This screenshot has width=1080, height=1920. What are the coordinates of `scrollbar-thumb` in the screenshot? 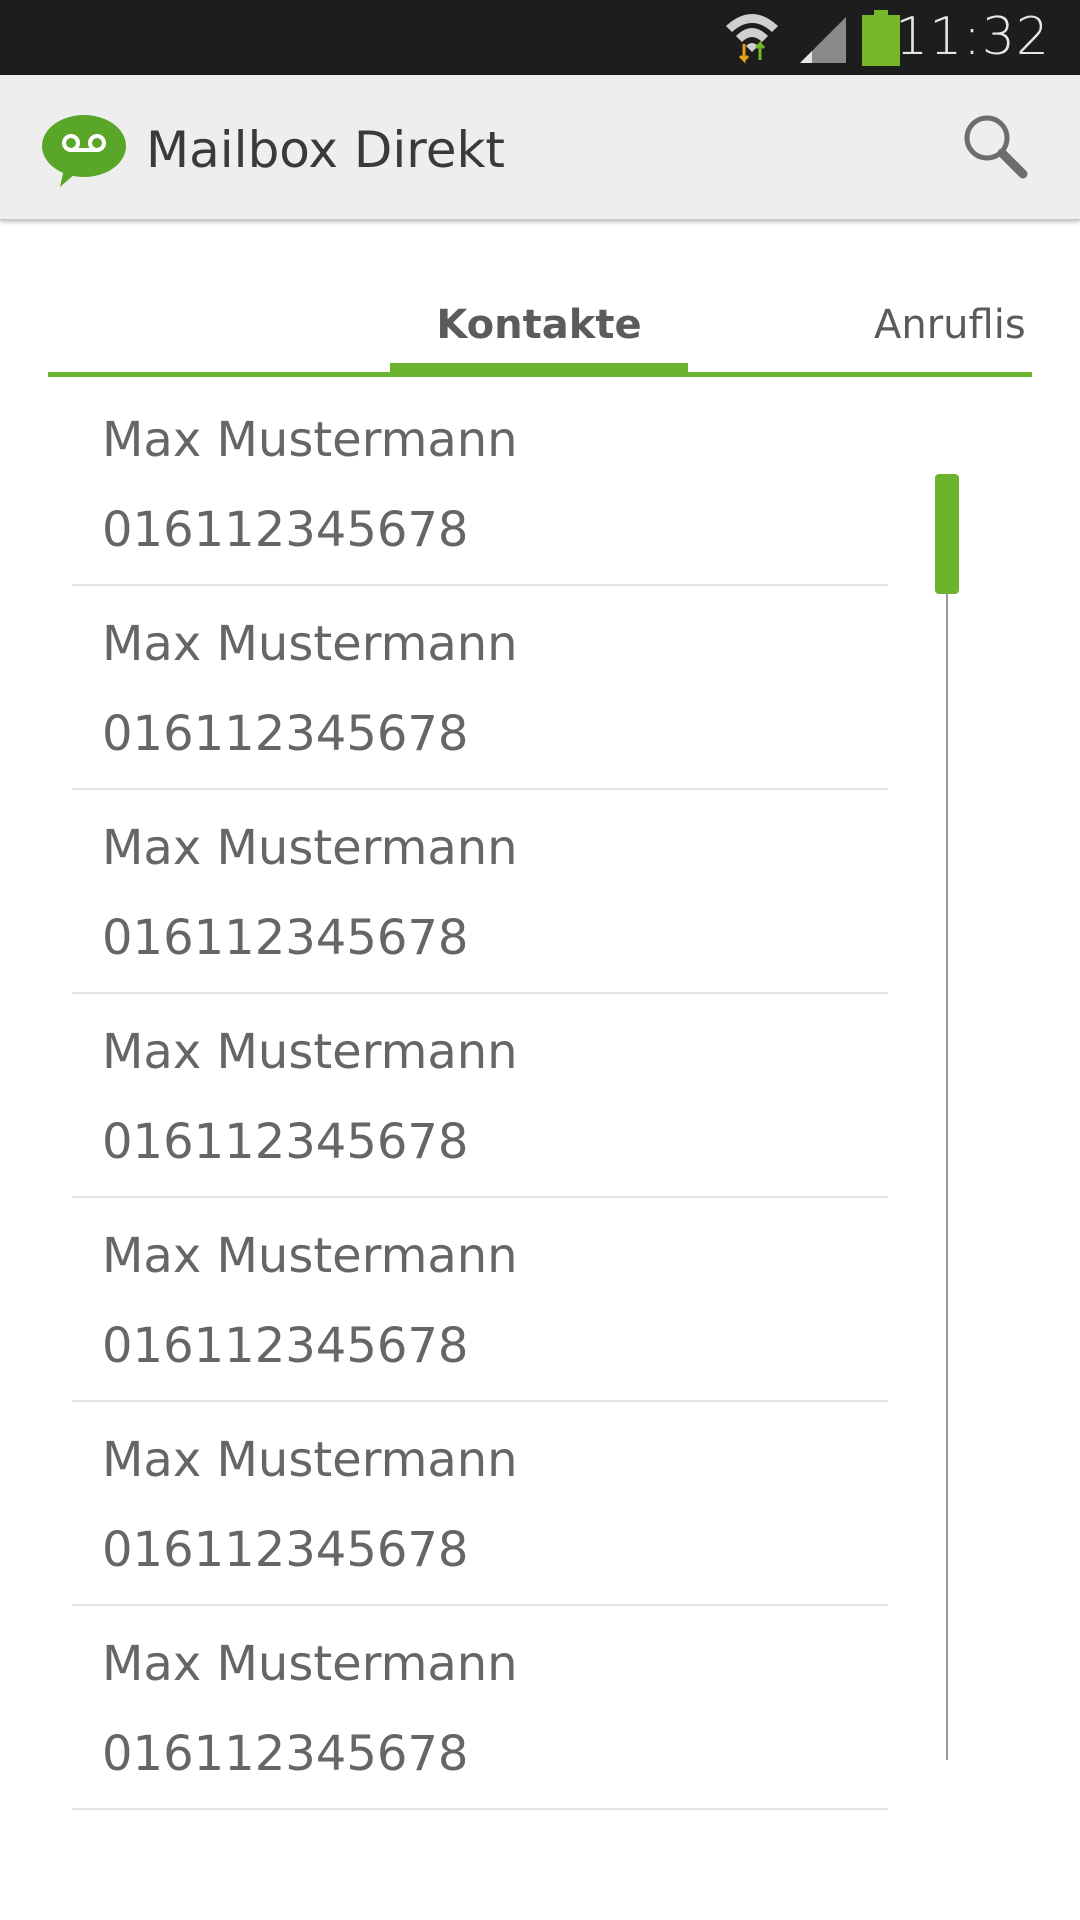 It's located at (947, 534).